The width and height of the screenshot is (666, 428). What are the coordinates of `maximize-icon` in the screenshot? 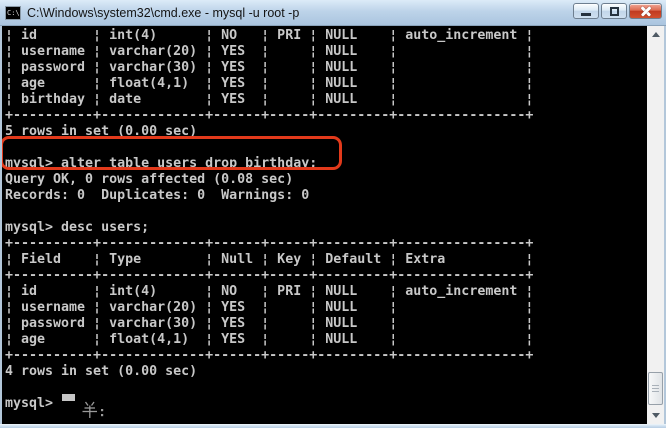 It's located at (614, 11).